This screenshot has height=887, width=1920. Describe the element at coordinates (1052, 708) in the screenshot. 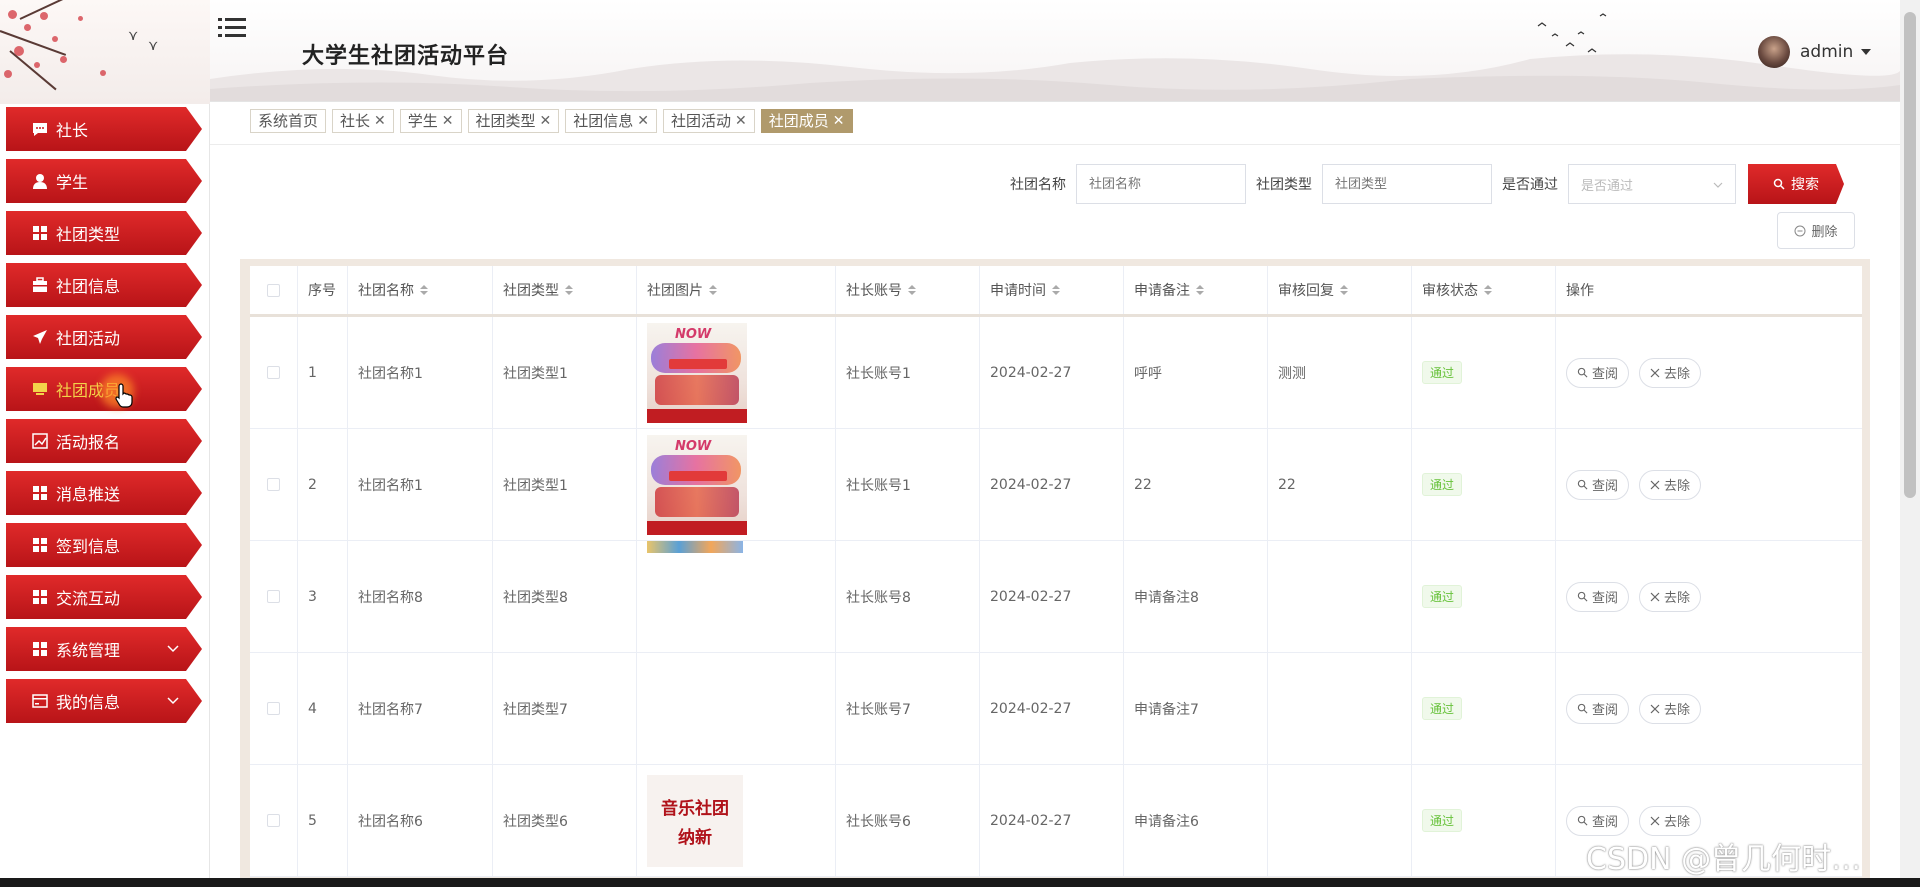

I see `row-apply-time: 2024-02-27` at that location.